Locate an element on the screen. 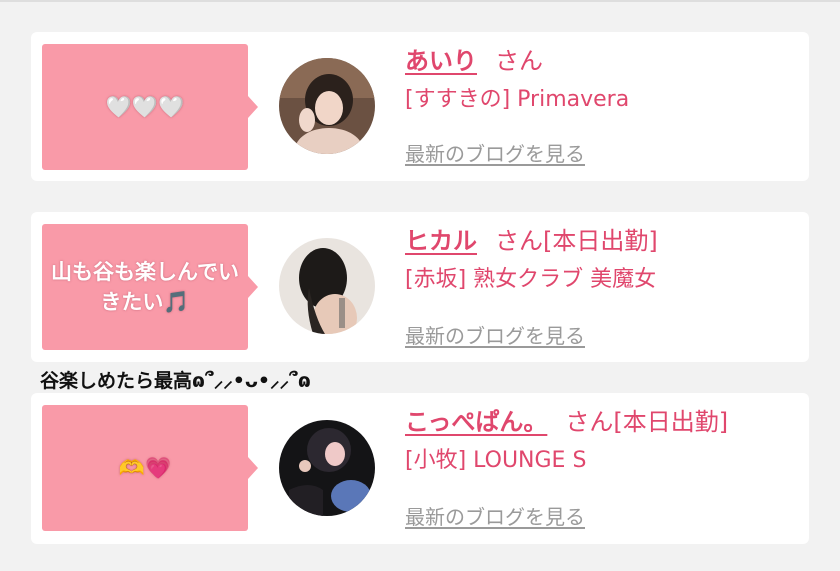  cast-name-link: ヒカル is located at coordinates (441, 241).